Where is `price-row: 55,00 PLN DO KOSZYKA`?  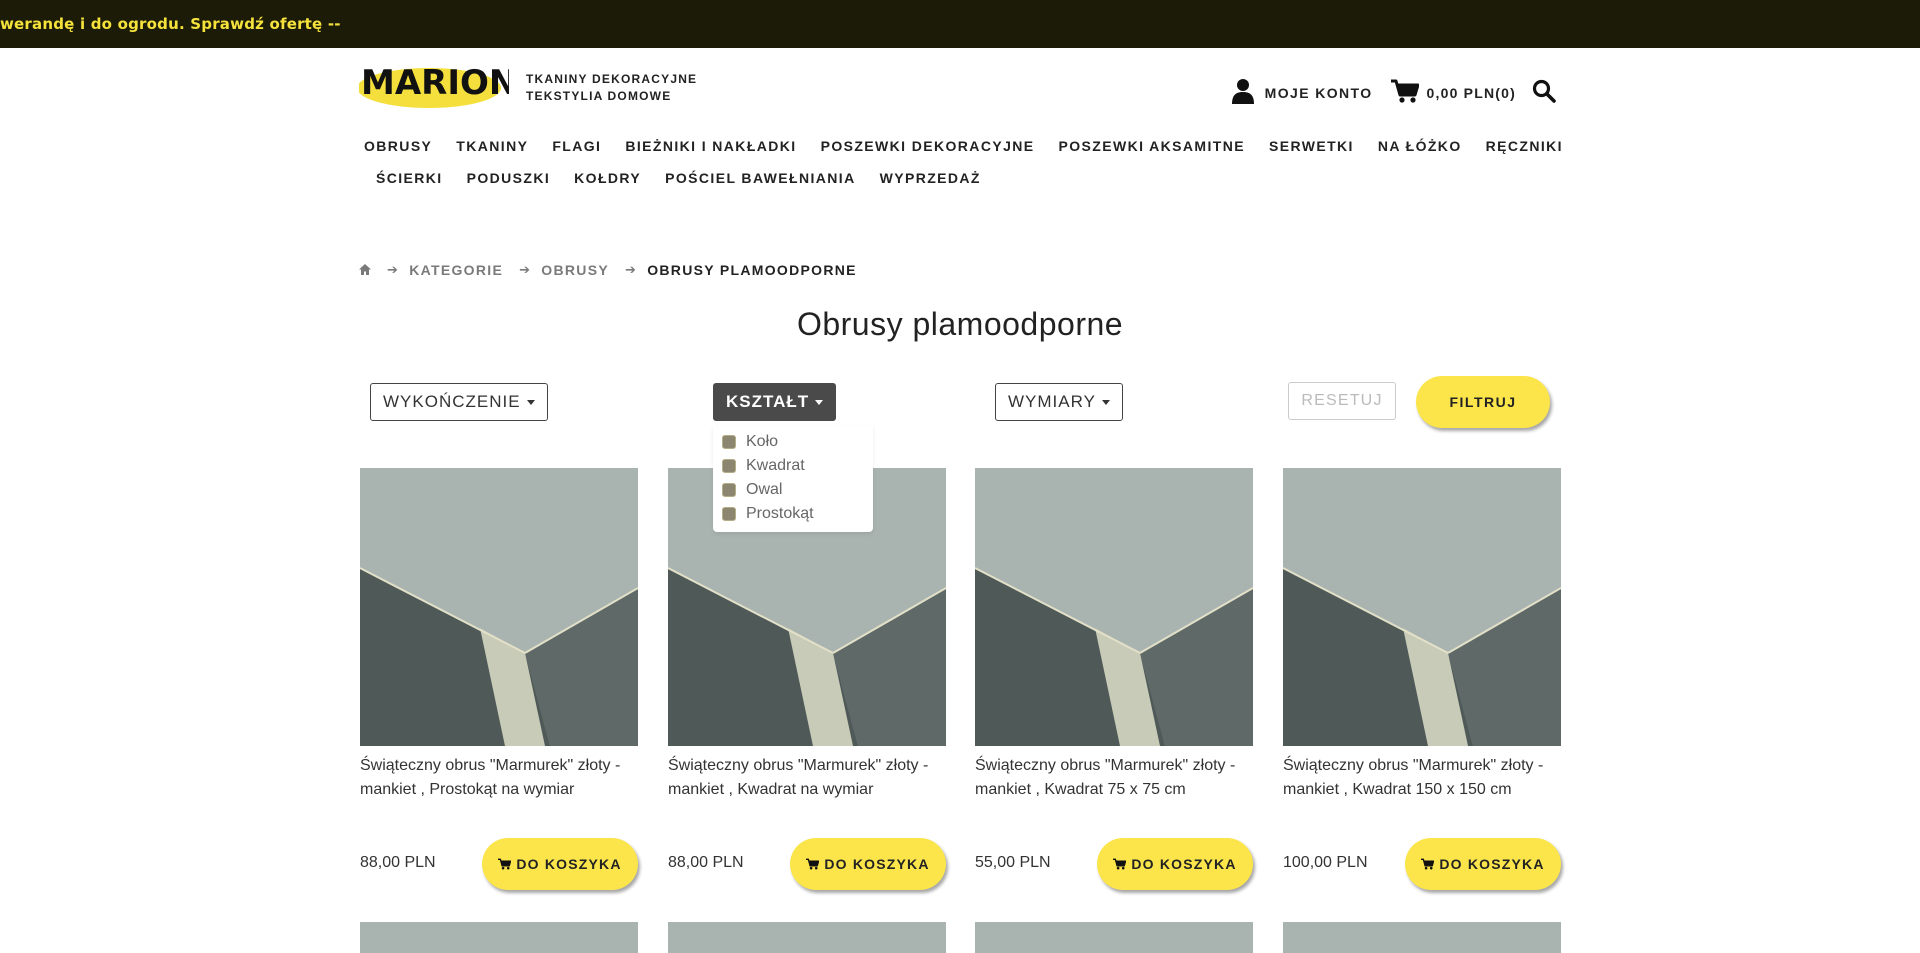
price-row: 55,00 PLN DO KOSZYKA is located at coordinates (1114, 864).